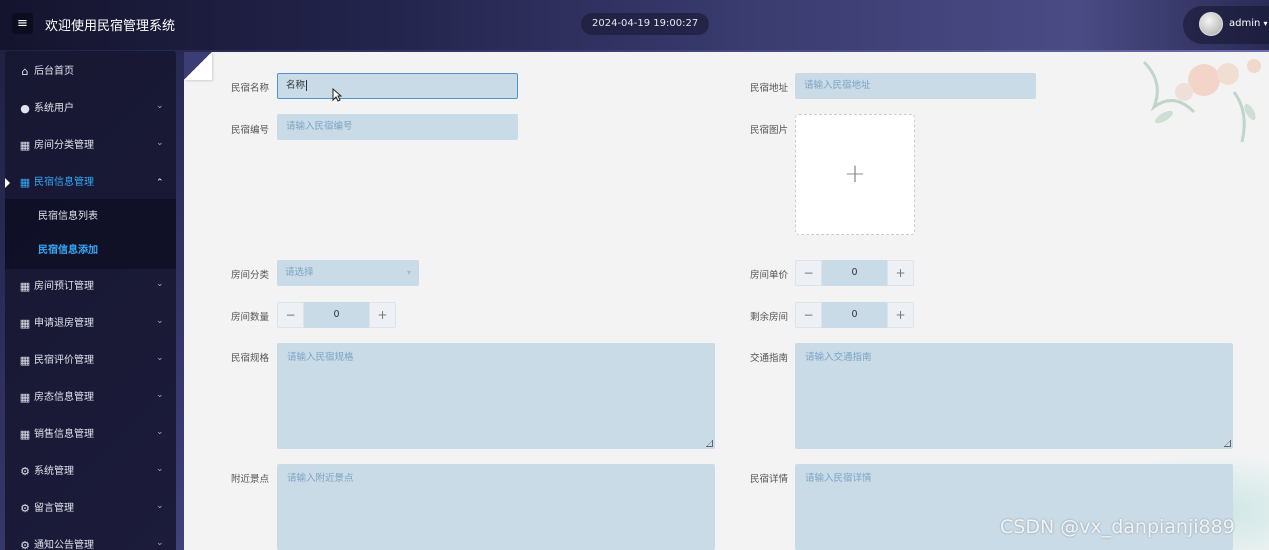 The width and height of the screenshot is (1269, 550). I want to click on sidebar-item-room-status: ▦ 房态信息管理 ⌄, so click(90, 397).